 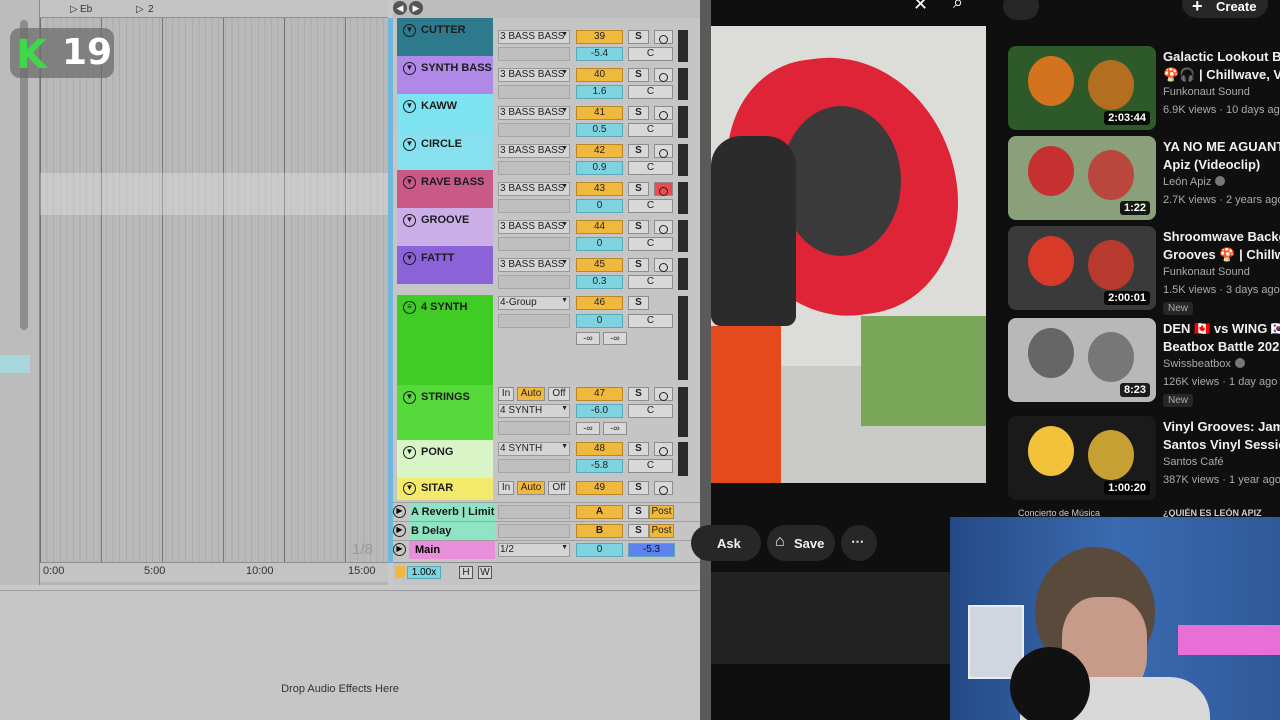 What do you see at coordinates (920, 7) in the screenshot?
I see `close-icon: ✕` at bounding box center [920, 7].